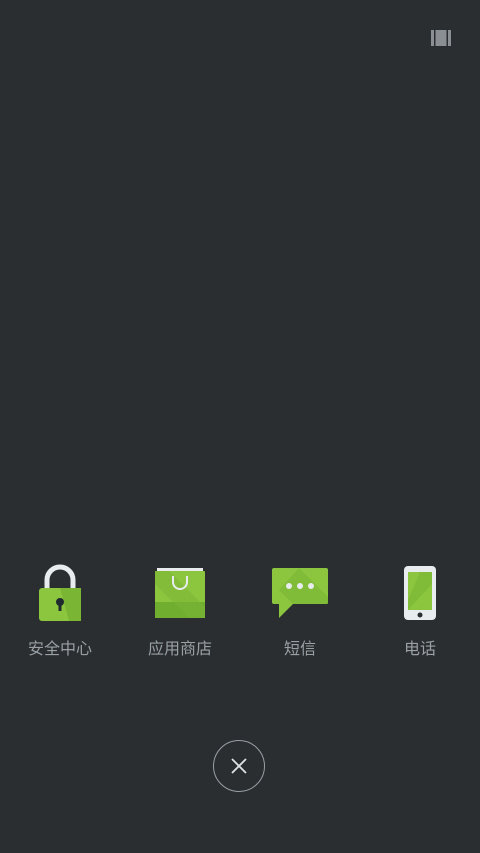  Describe the element at coordinates (420, 593) in the screenshot. I see `phone-icon` at that location.